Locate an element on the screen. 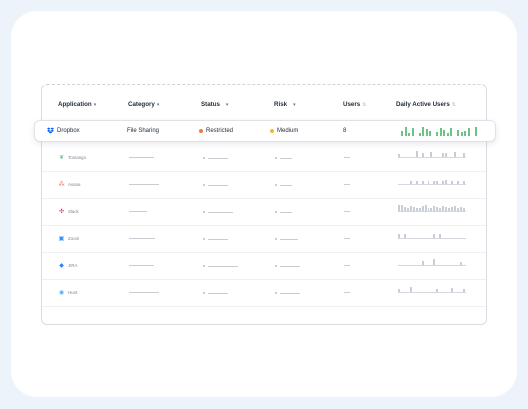  hunt-icon: ◉ is located at coordinates (61, 293).